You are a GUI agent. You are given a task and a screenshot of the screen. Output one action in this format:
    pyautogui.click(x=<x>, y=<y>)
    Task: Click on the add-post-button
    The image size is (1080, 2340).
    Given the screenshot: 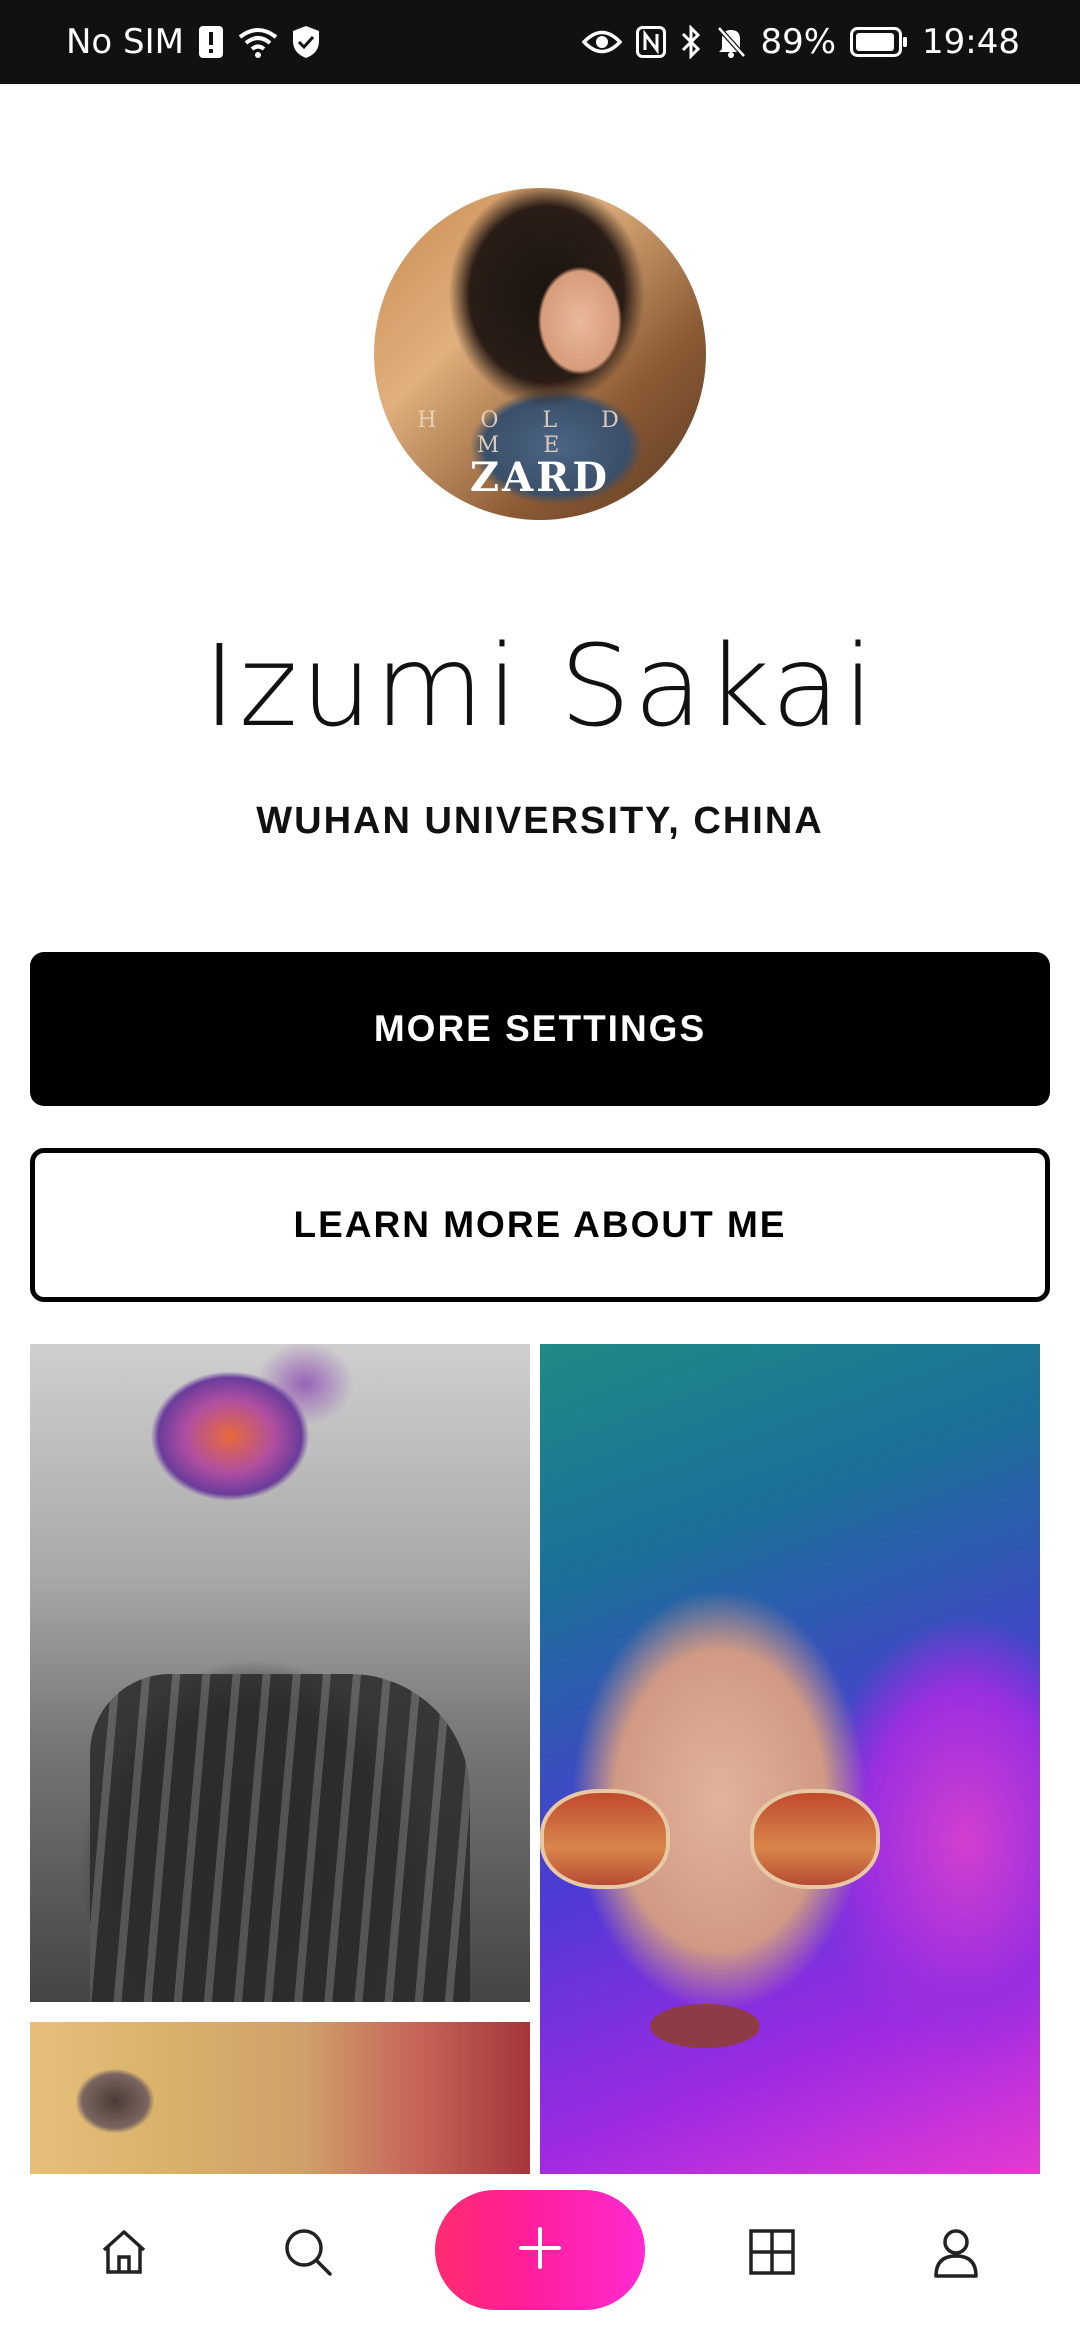 What is the action you would take?
    pyautogui.click(x=540, y=2250)
    